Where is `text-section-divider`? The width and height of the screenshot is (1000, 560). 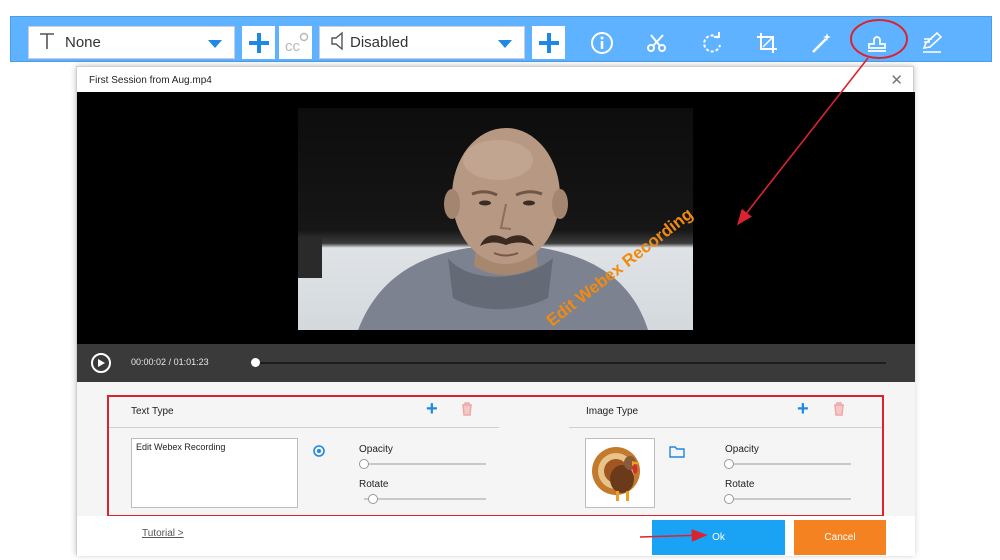
text-section-divider is located at coordinates (304, 427).